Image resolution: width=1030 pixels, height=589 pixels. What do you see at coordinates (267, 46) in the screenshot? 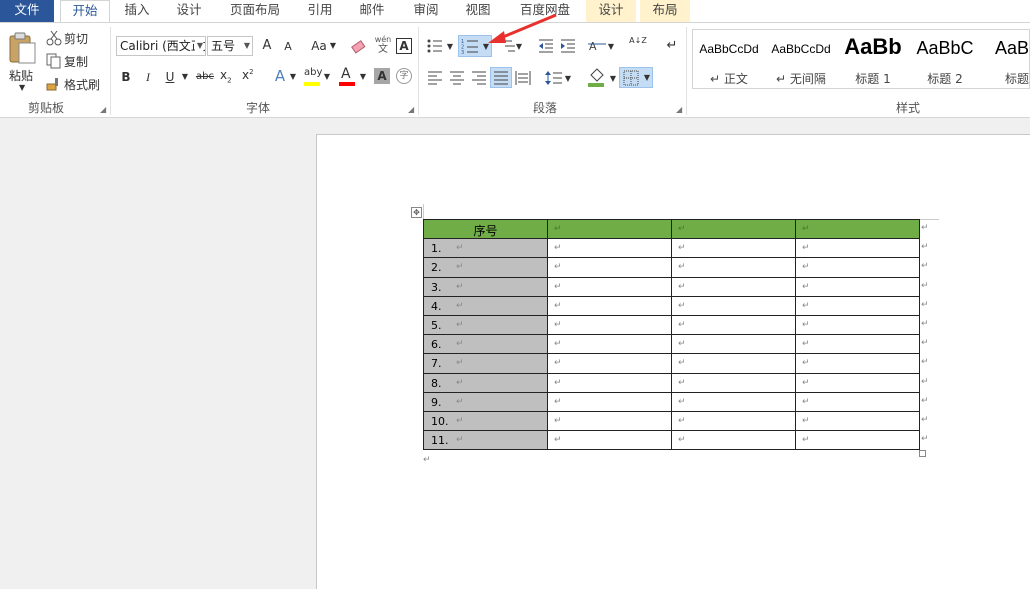
I see `grow-font-button: A` at bounding box center [267, 46].